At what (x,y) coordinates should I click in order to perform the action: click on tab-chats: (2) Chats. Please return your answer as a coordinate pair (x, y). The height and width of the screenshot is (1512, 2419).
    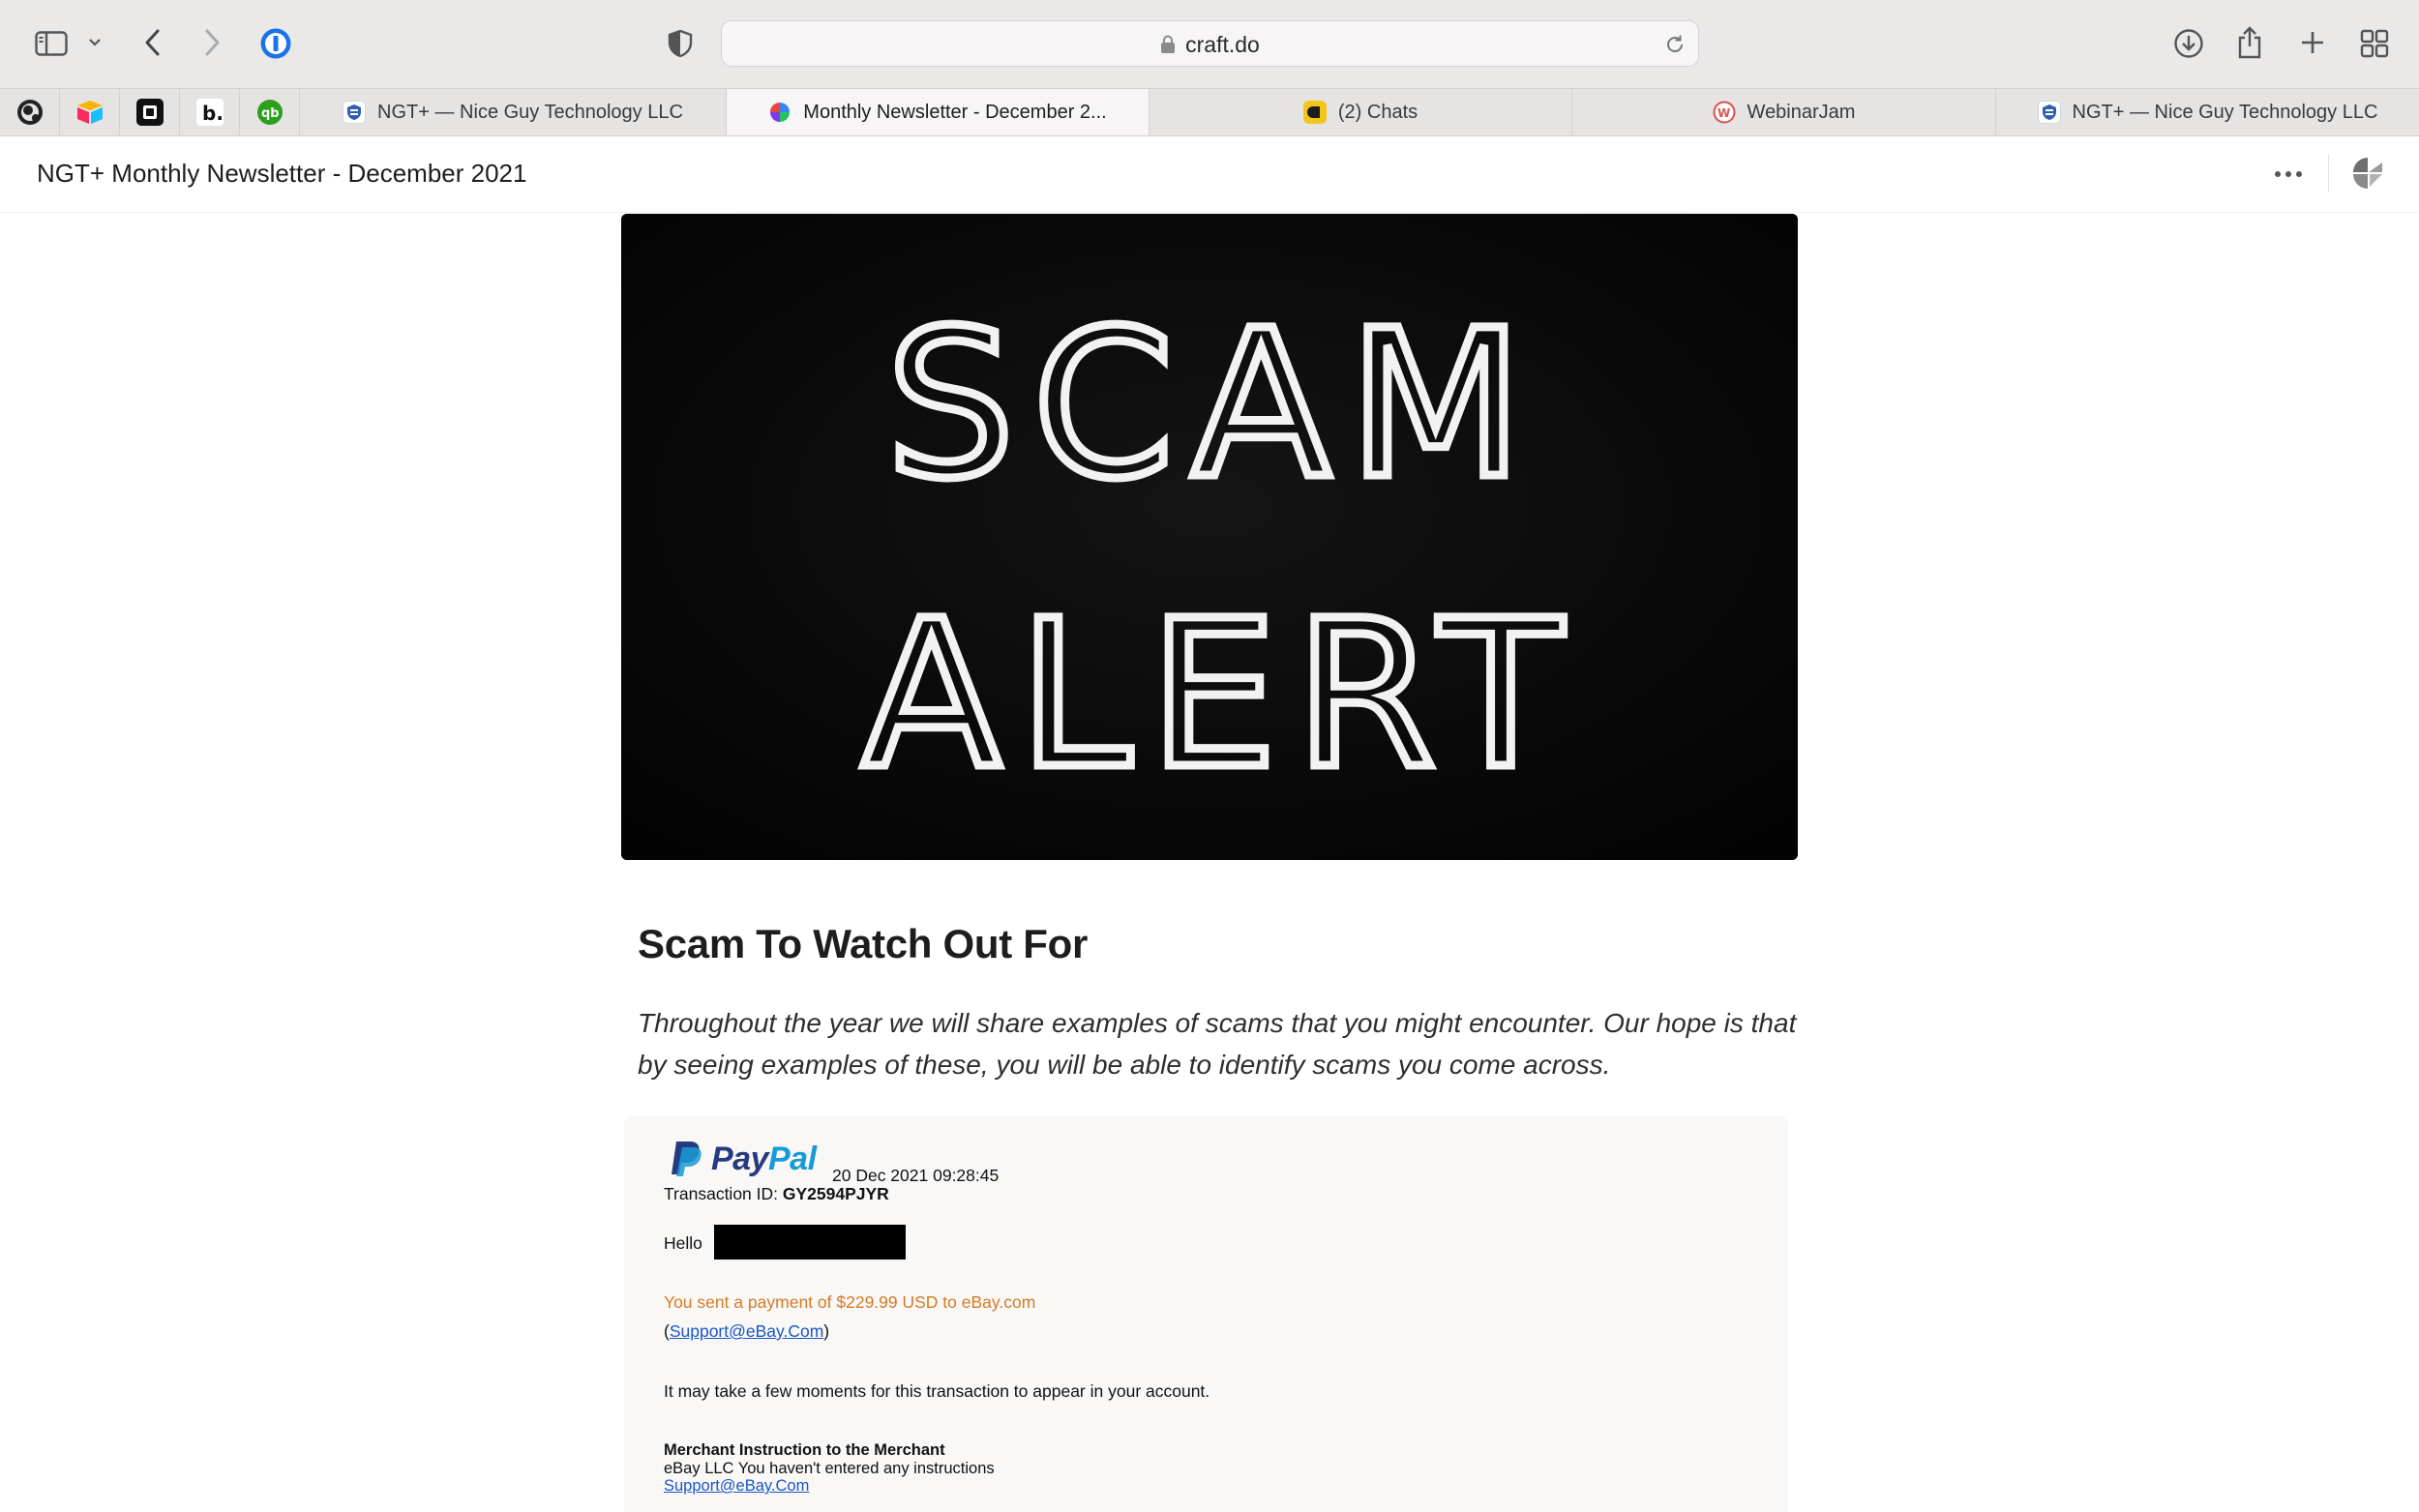
    Looking at the image, I should click on (1361, 112).